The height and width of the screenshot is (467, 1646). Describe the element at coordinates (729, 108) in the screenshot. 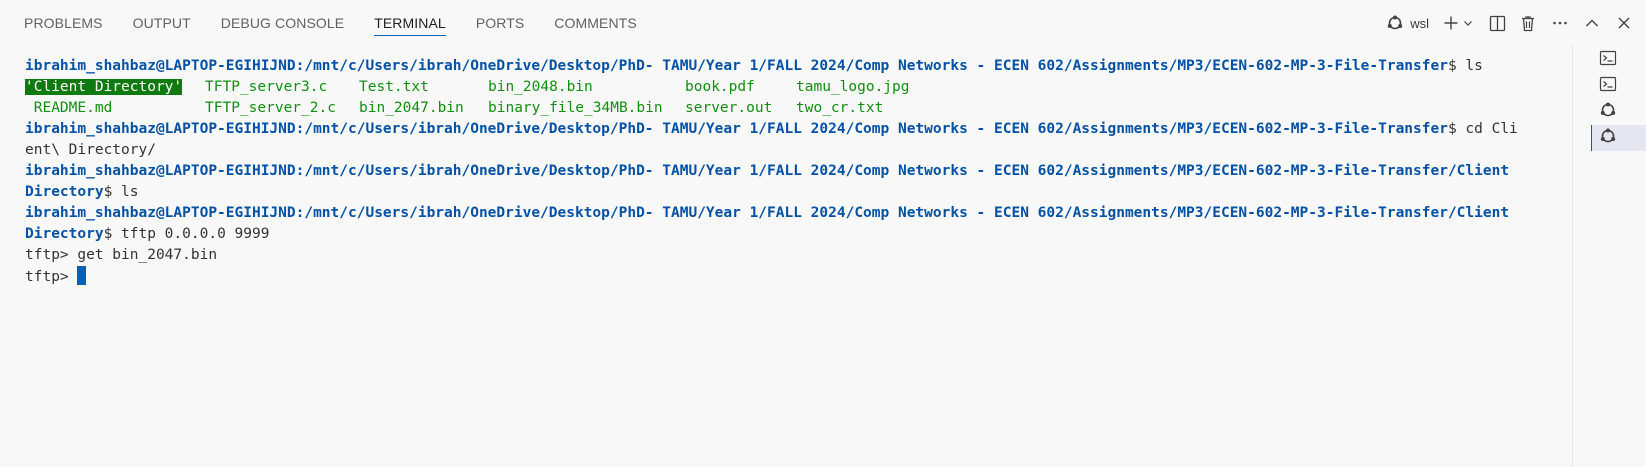

I see `ls-entry: server.out` at that location.